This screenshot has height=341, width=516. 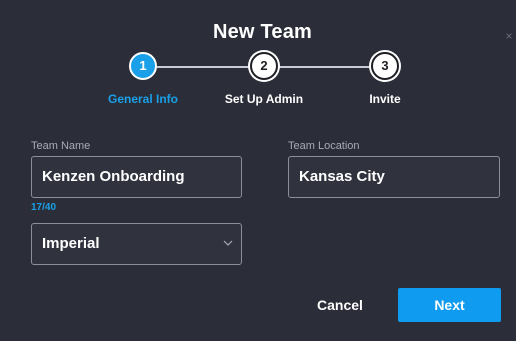 What do you see at coordinates (61, 146) in the screenshot?
I see `team-name-label: Team Name` at bounding box center [61, 146].